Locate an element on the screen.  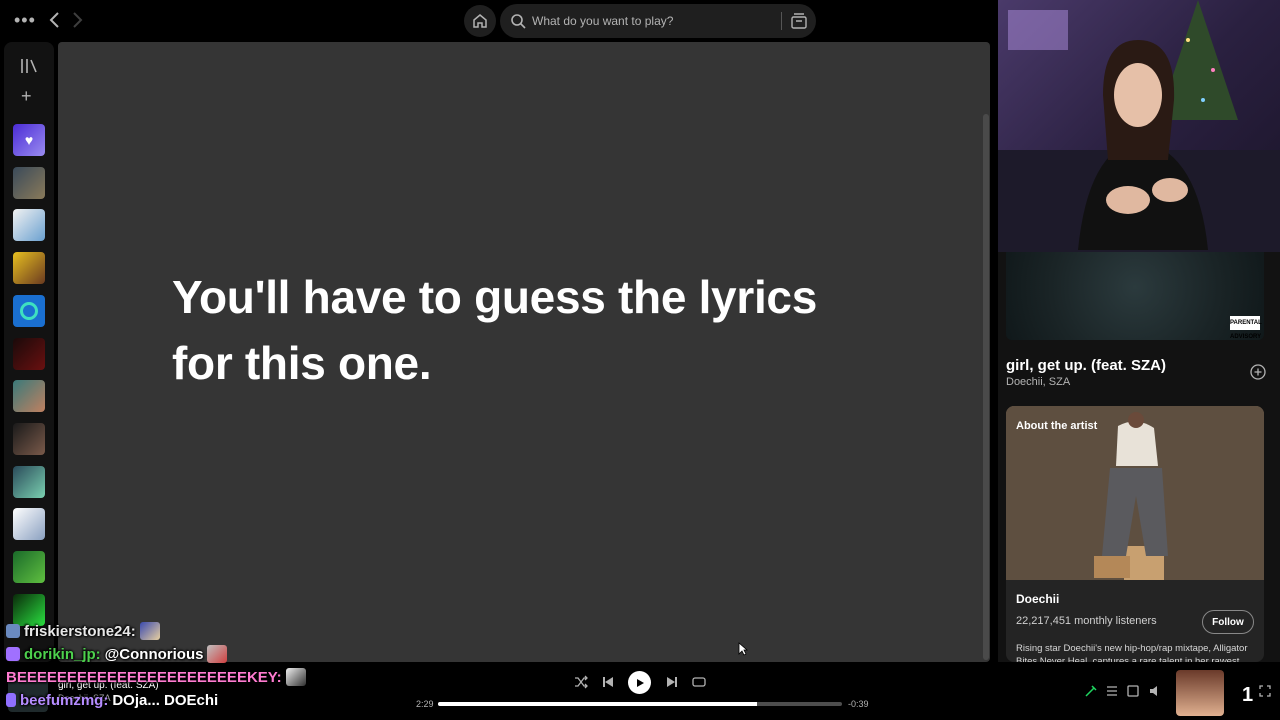
chat-message: beefumzmg: DOja... DOEchi is located at coordinates (112, 700).